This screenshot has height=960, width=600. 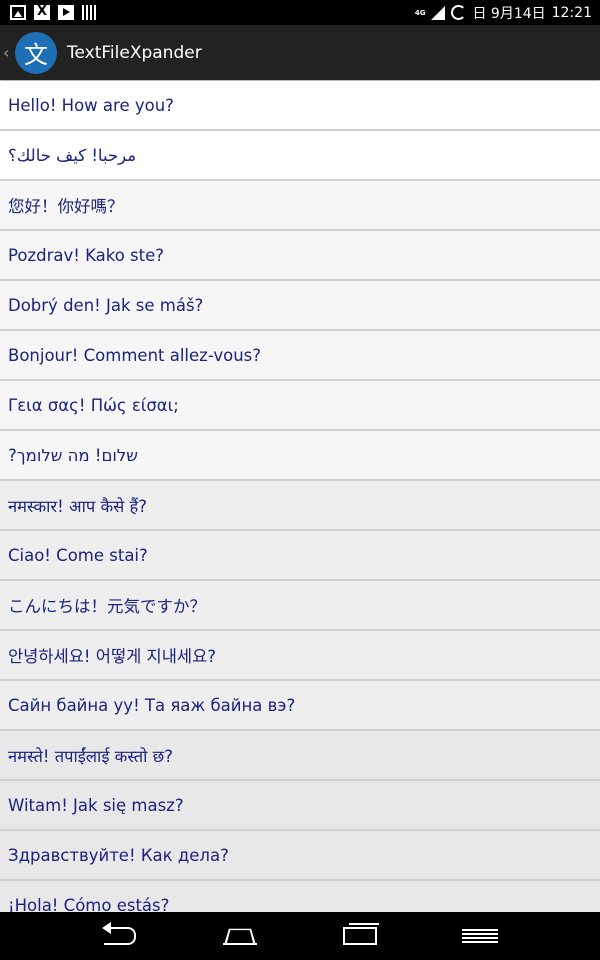 I want to click on x-app-icon, so click(x=42, y=12).